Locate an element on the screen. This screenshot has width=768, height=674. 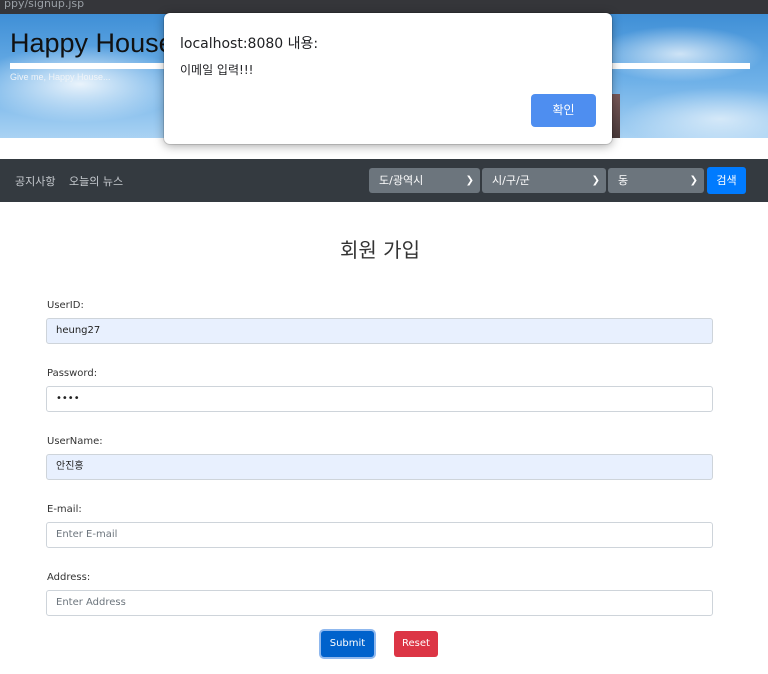
navbar: 공지사항 오늘의 뉴스 도/광역시 ❯ 시/구/군 ❯ 동 ❯ 검색 is located at coordinates (384, 180).